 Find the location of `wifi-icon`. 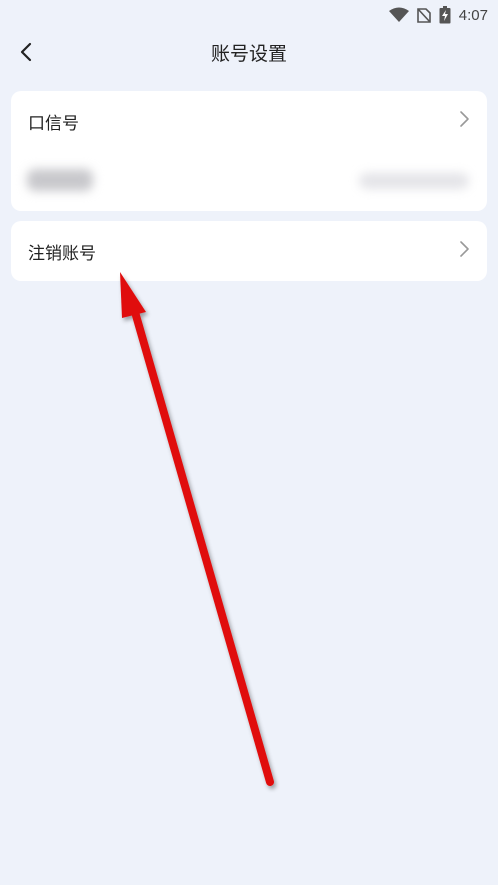

wifi-icon is located at coordinates (398, 15).